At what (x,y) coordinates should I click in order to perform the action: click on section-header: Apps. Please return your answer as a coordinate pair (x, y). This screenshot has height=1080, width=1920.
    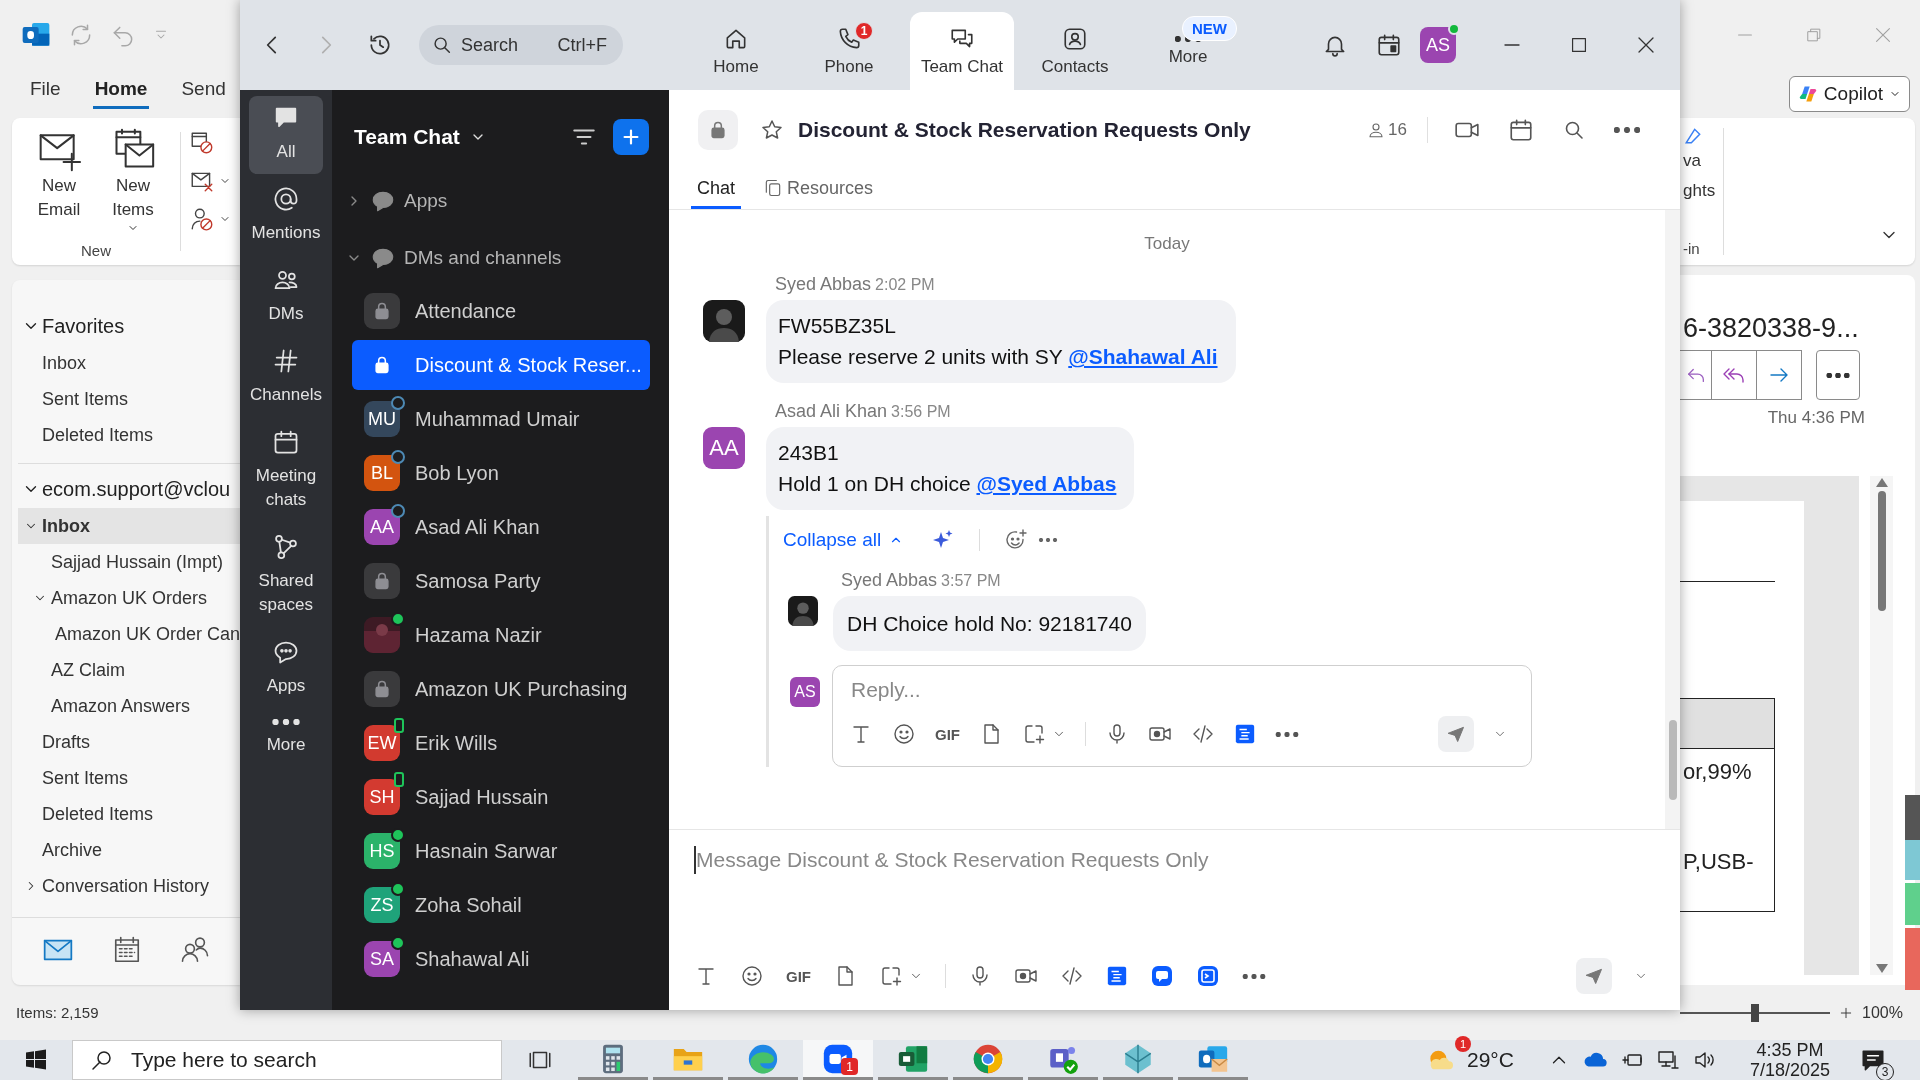
    Looking at the image, I should click on (500, 200).